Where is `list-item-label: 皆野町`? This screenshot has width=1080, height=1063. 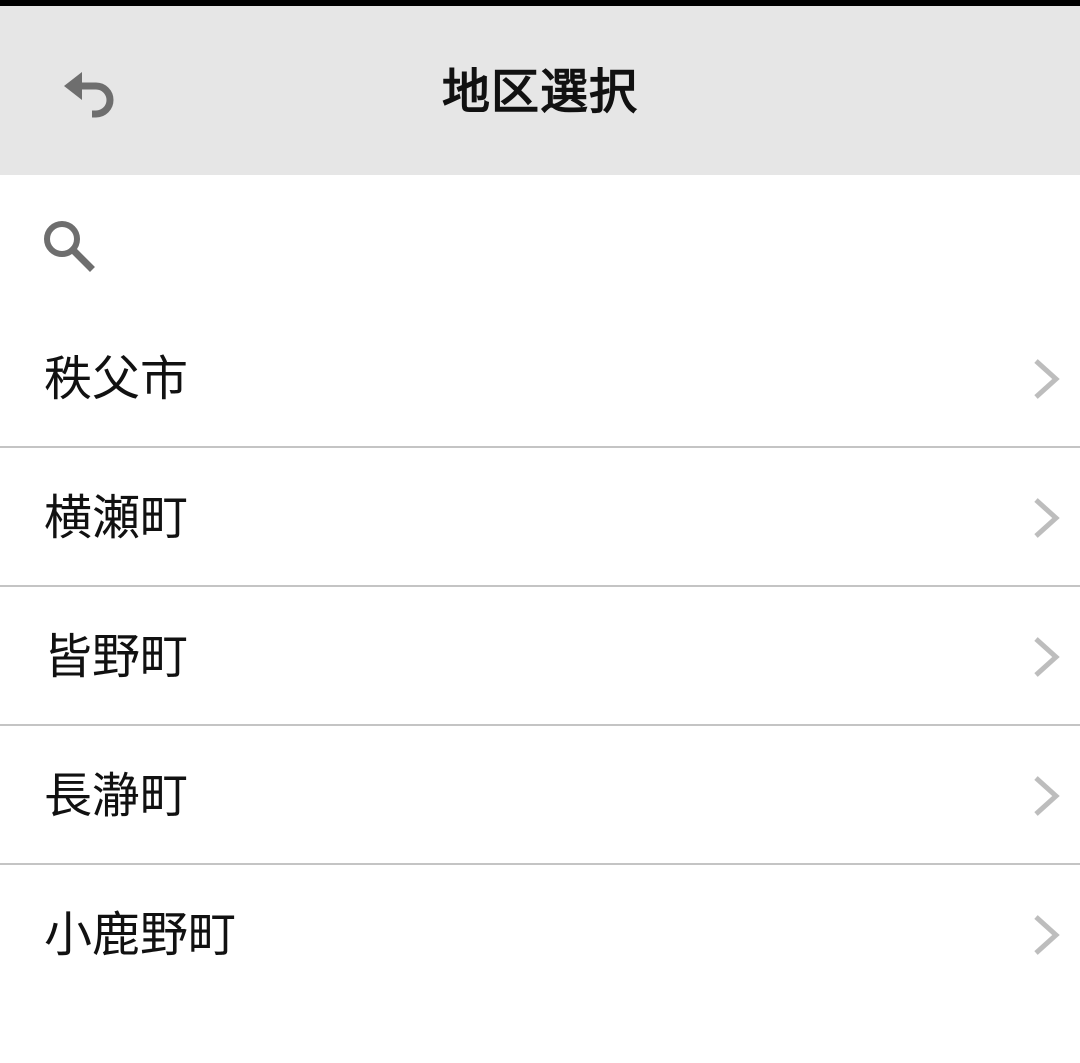
list-item-label: 皆野町 is located at coordinates (116, 657).